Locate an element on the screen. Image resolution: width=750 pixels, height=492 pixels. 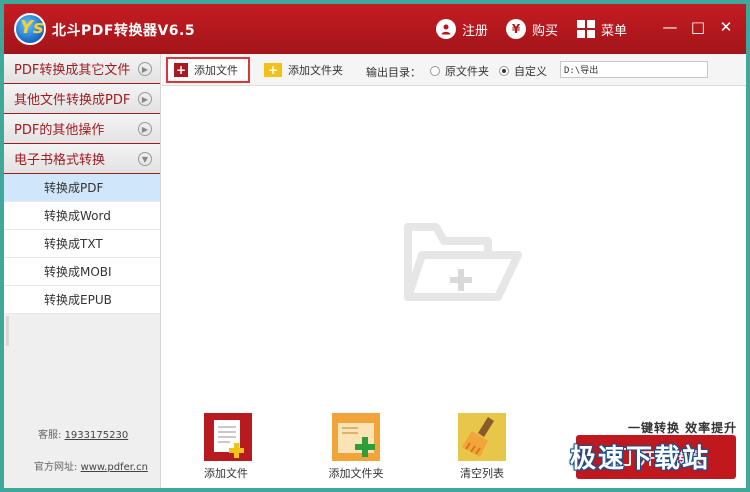
category-label: PDF的其他操作 is located at coordinates (59, 130).